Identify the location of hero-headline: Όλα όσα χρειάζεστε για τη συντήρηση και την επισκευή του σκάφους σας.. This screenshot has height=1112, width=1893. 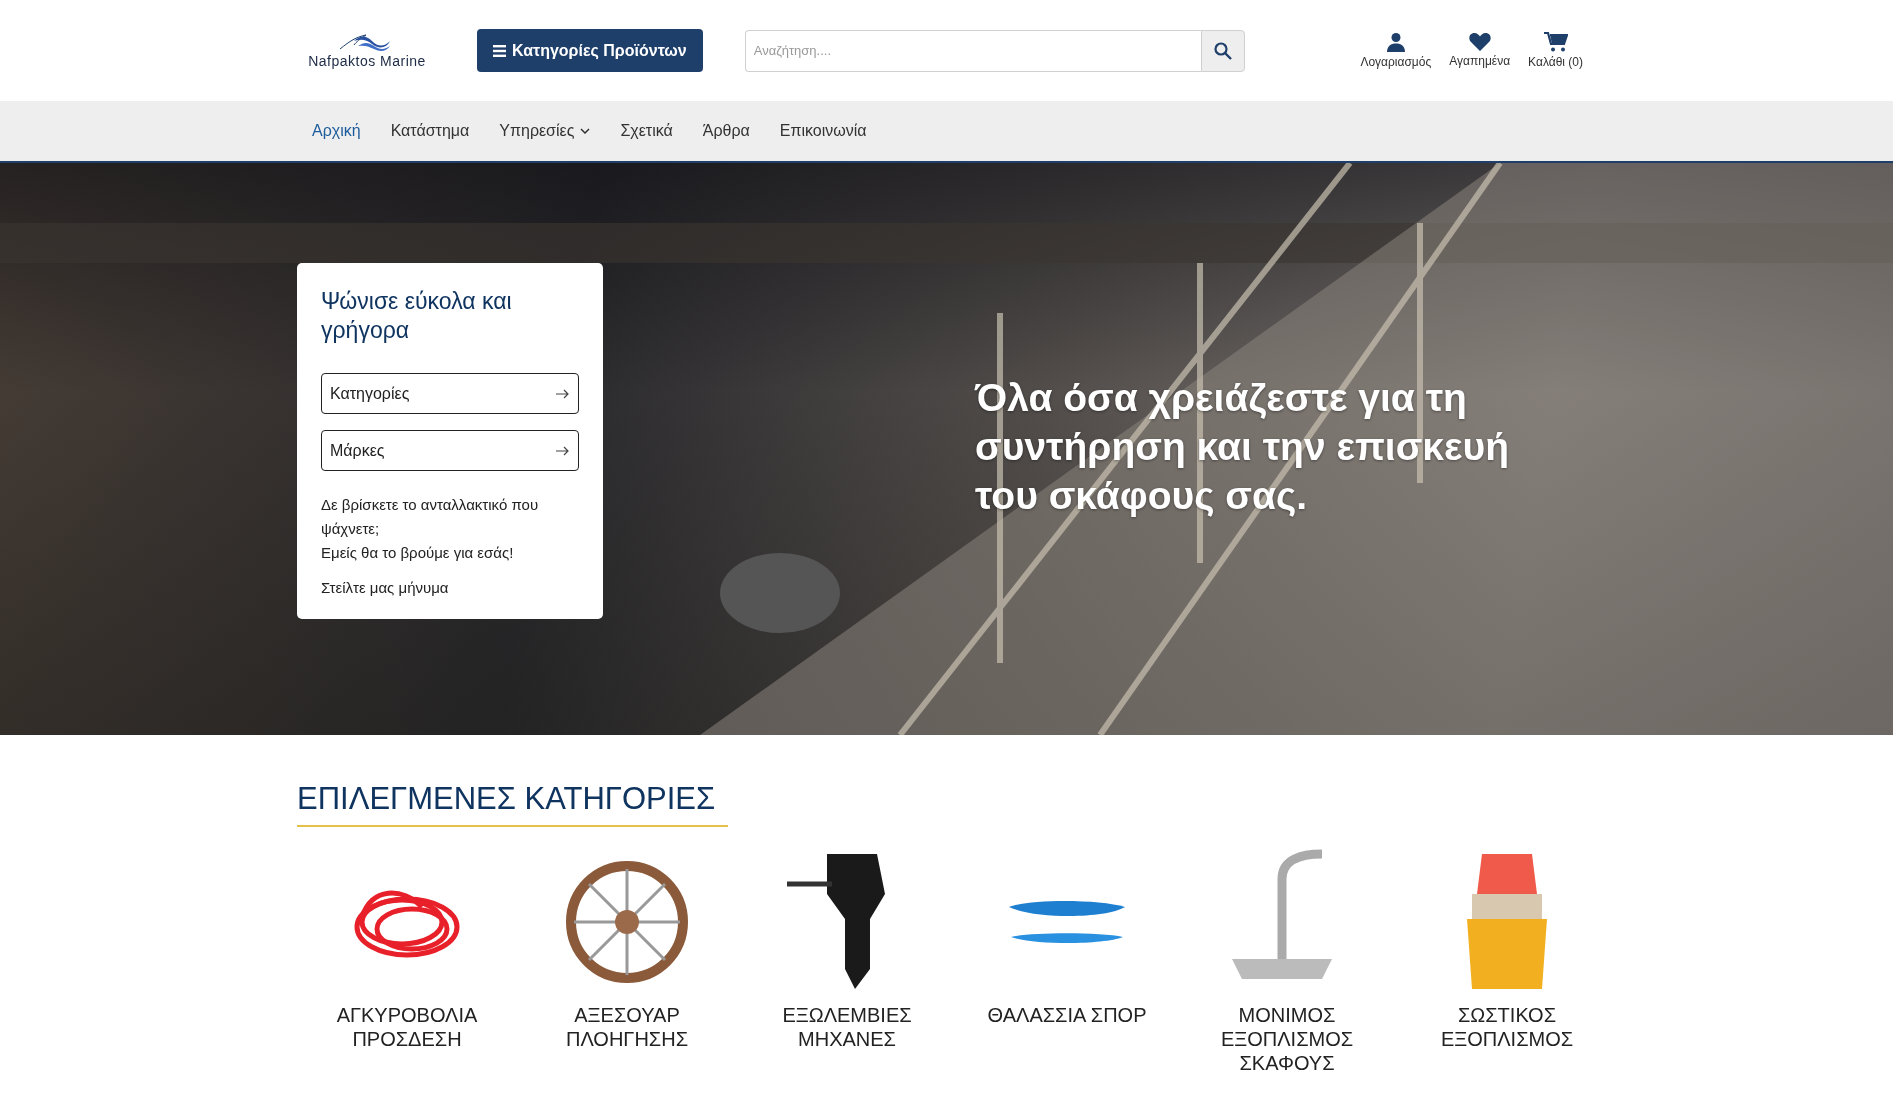
(1243, 447).